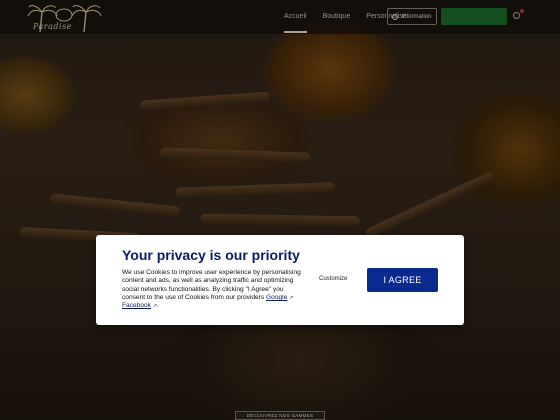  What do you see at coordinates (211, 255) in the screenshot?
I see `cookie-dialog-title: Your privacy is our priority` at bounding box center [211, 255].